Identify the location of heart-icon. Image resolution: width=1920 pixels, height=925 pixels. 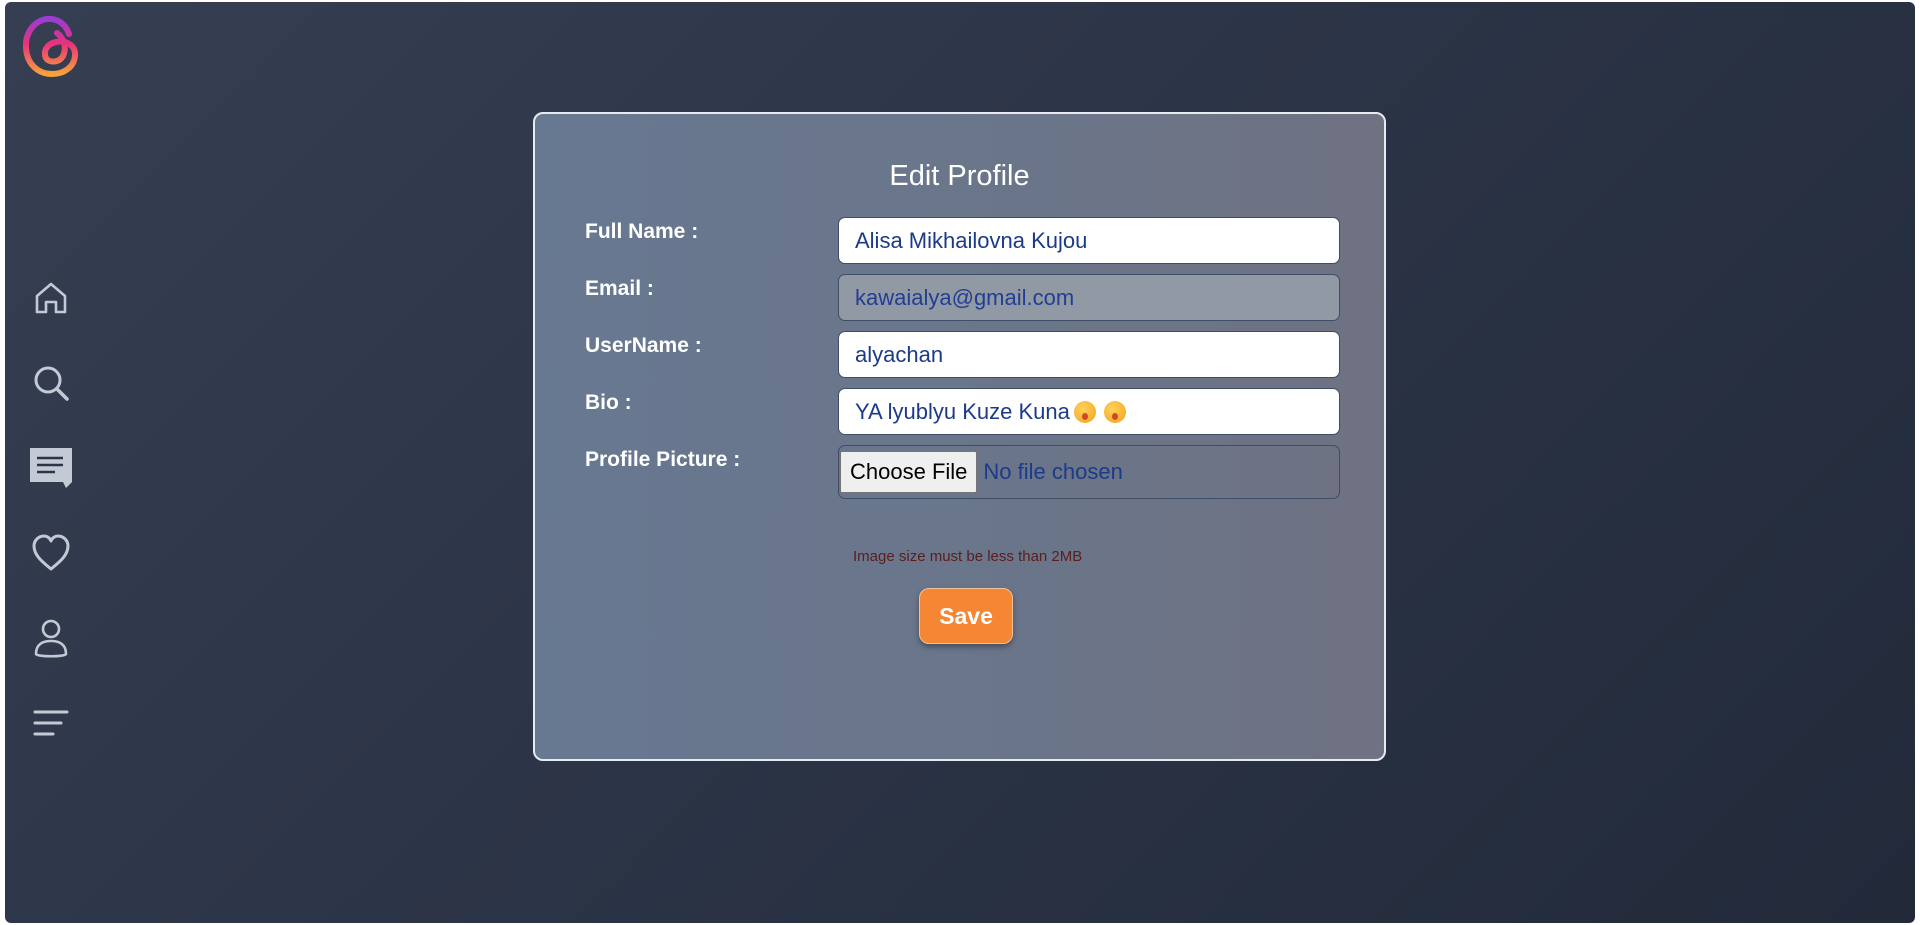
(51, 553).